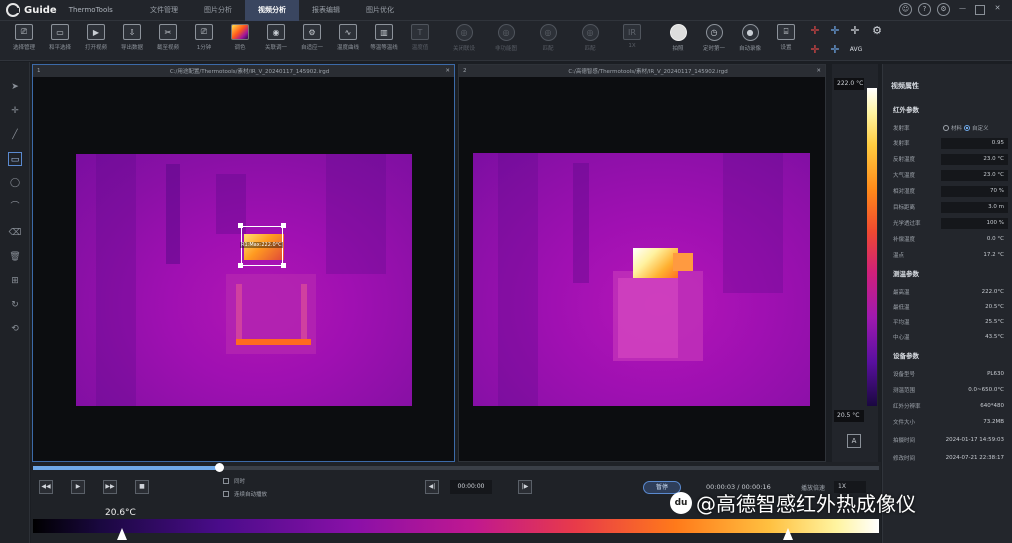  What do you see at coordinates (60, 37) in the screenshot?
I see `toolbar-screen: ▭ 和平选择` at bounding box center [60, 37].